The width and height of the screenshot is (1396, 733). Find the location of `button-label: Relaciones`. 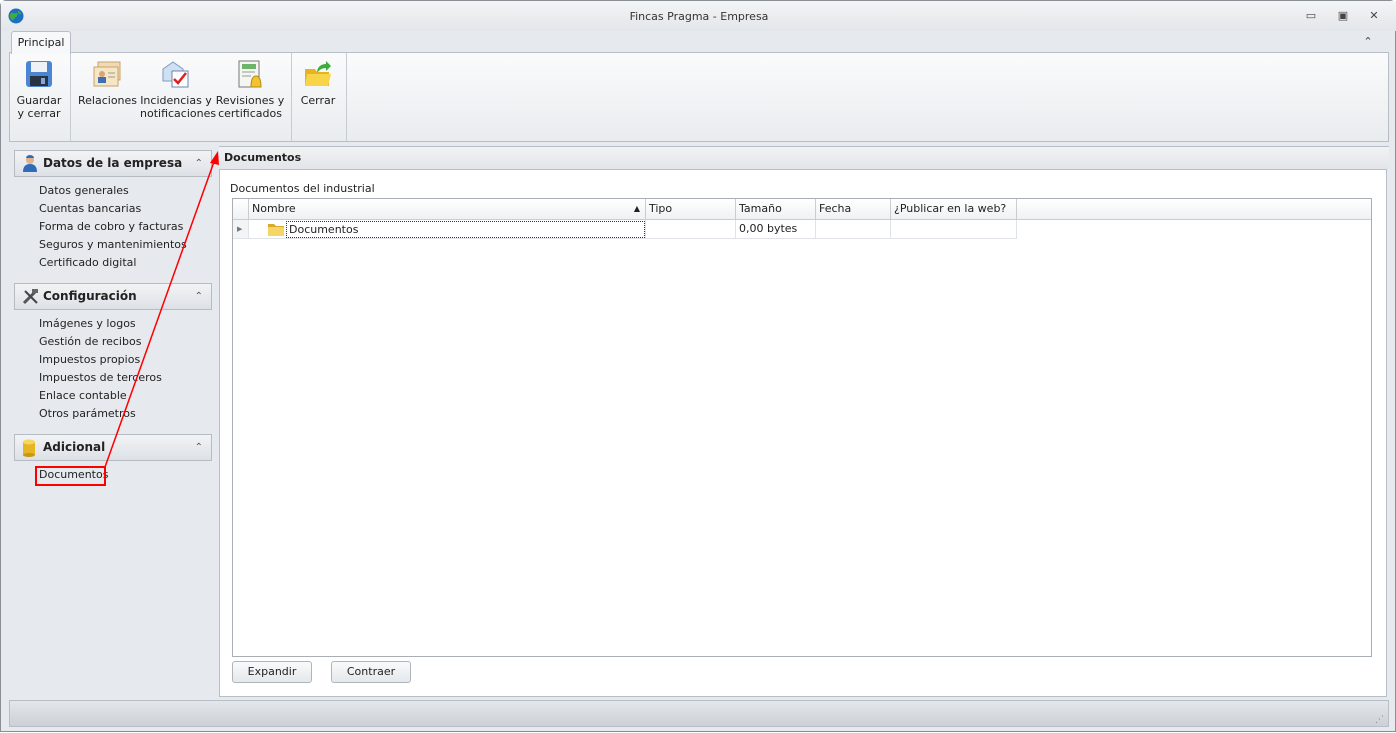

button-label: Relaciones is located at coordinates (108, 100).